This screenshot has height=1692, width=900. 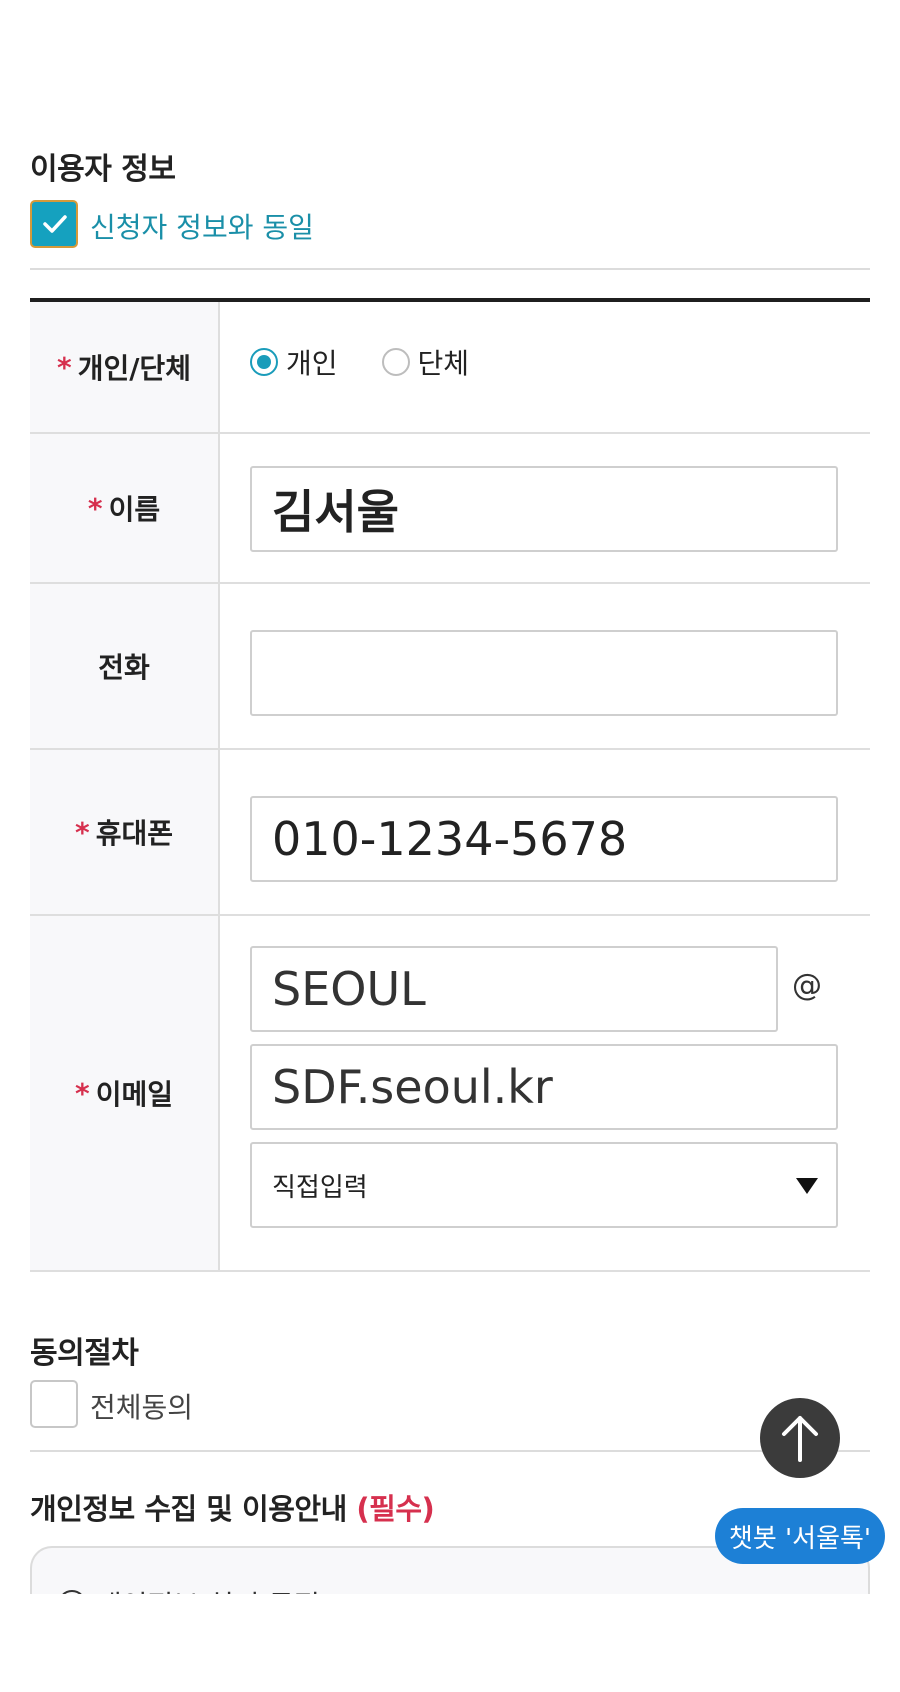 I want to click on phone-cell, so click(x=545, y=666).